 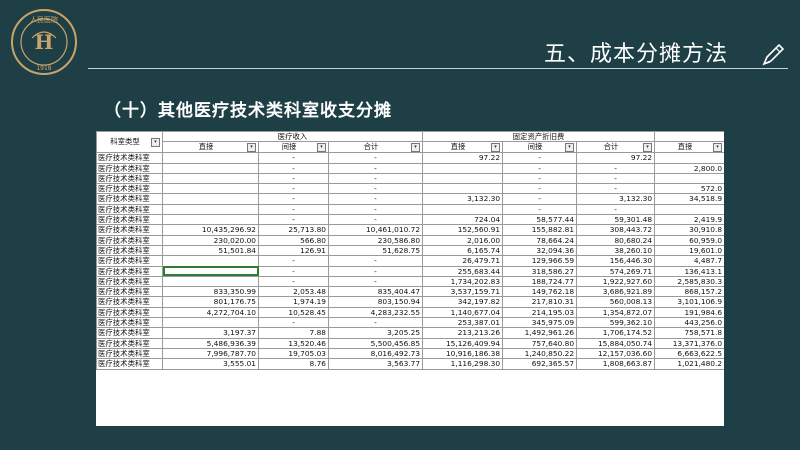 What do you see at coordinates (616, 199) in the screenshot?
I see `table-cell: 3,132.30` at bounding box center [616, 199].